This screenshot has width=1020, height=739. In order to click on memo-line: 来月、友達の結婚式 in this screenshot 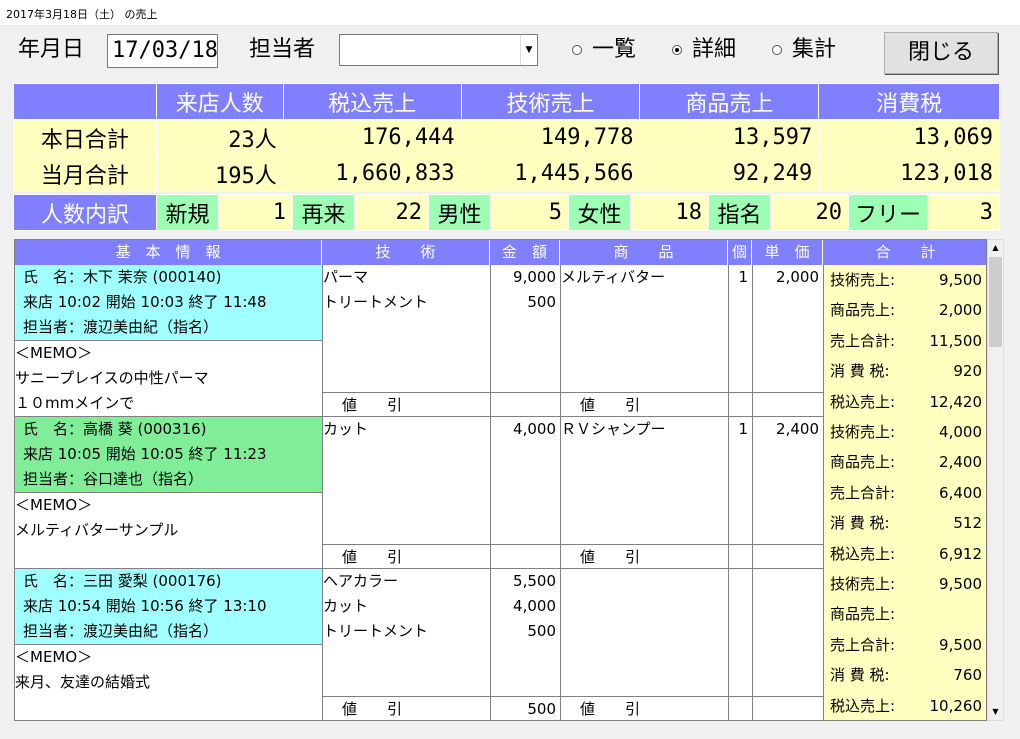, I will do `click(83, 682)`.